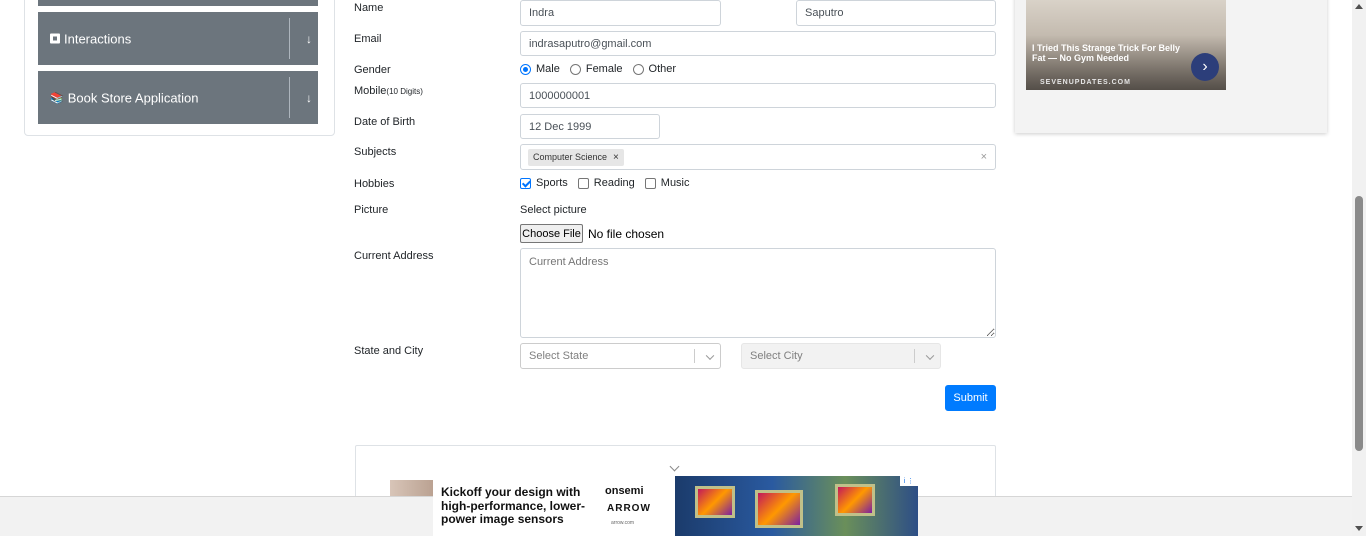 This screenshot has width=1366, height=536. What do you see at coordinates (1359, 528) in the screenshot?
I see `scroll-down-icon` at bounding box center [1359, 528].